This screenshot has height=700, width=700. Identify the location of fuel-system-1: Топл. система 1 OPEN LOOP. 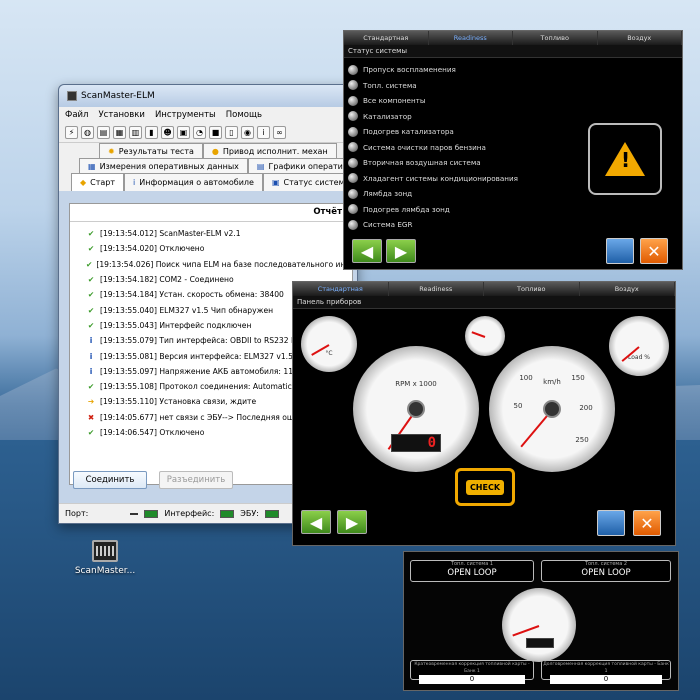
(472, 571).